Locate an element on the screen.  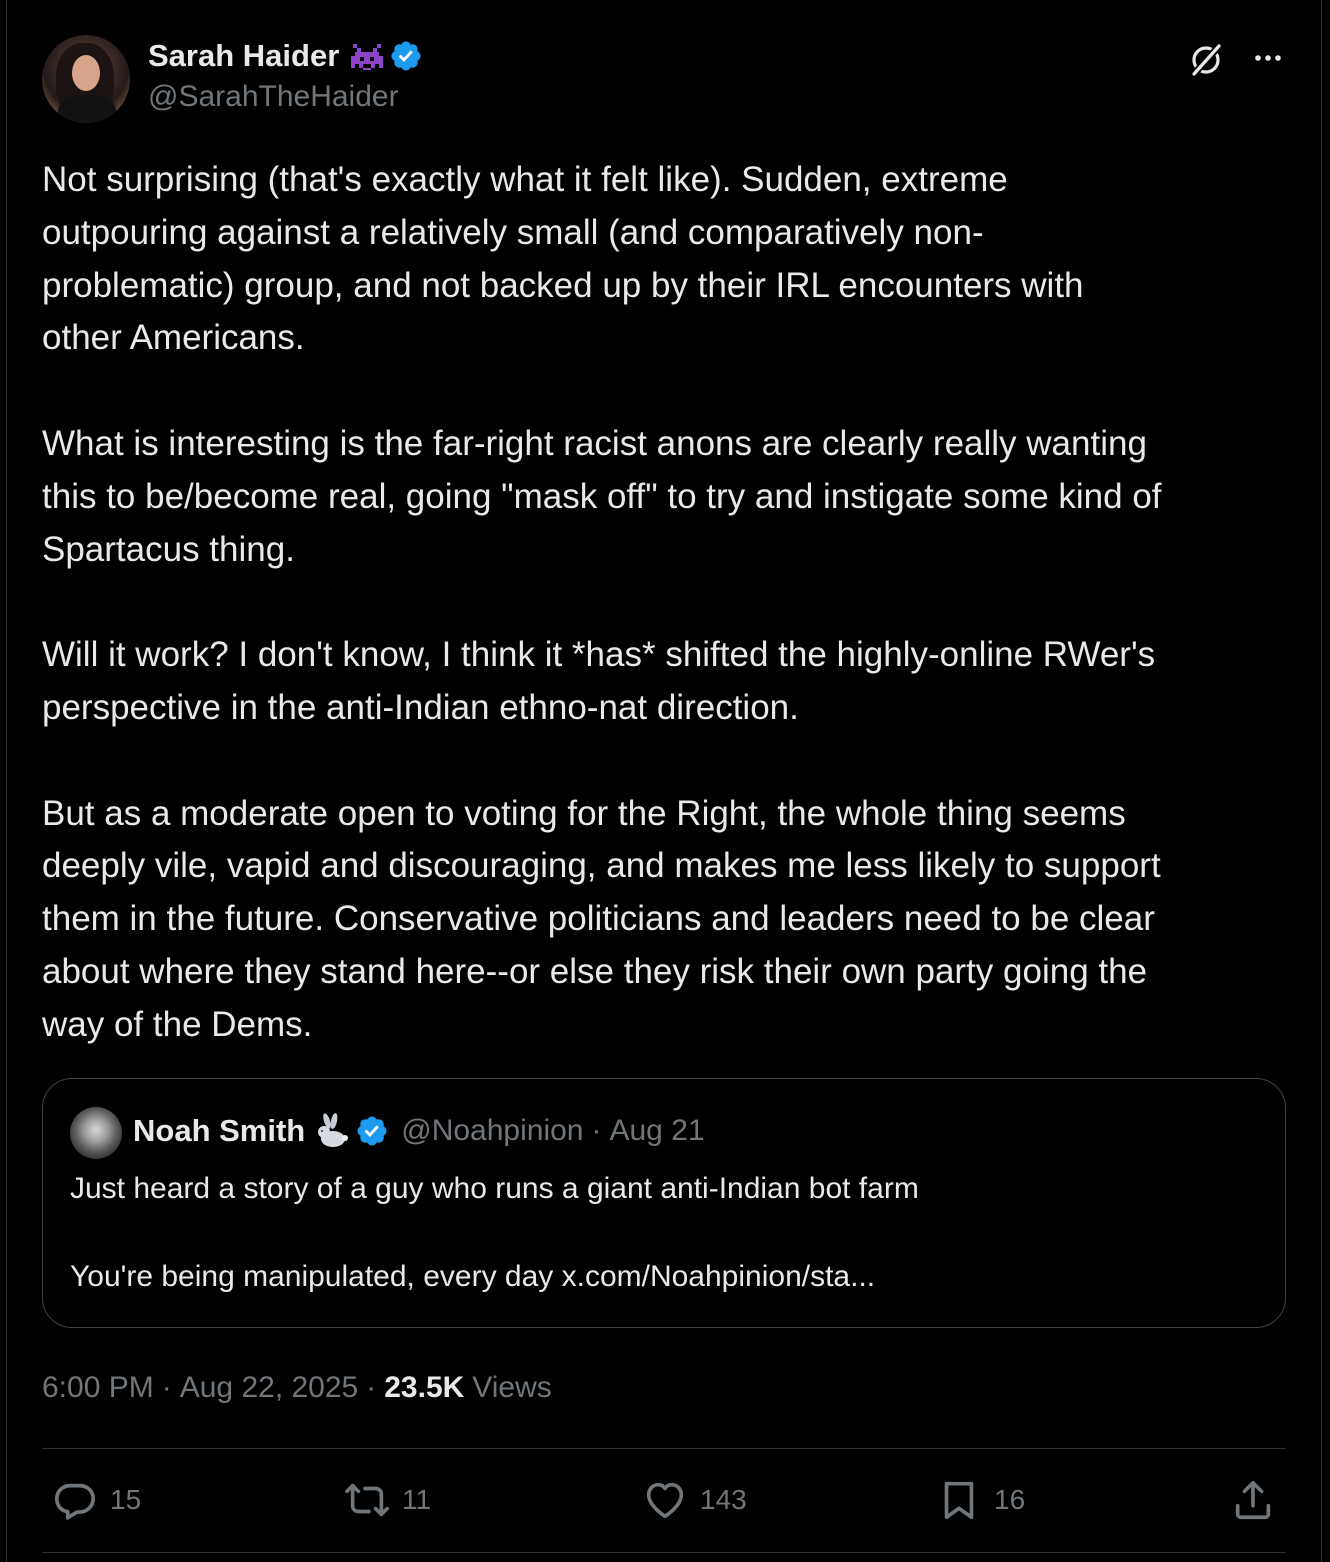
quote-author-name: Noah Smith is located at coordinates (219, 1131).